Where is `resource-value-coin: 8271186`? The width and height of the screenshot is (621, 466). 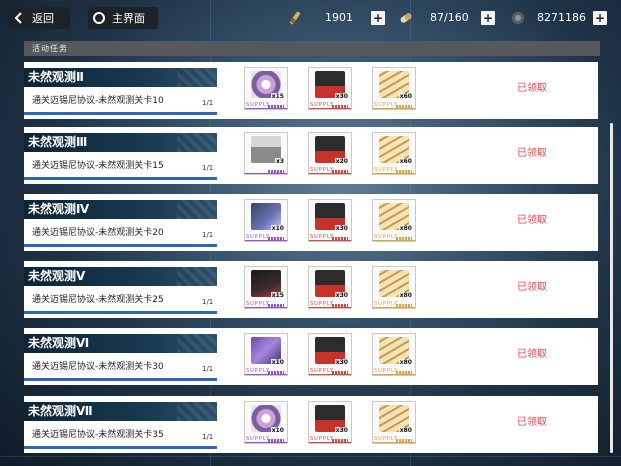
resource-value-coin: 8271186 is located at coordinates (561, 17).